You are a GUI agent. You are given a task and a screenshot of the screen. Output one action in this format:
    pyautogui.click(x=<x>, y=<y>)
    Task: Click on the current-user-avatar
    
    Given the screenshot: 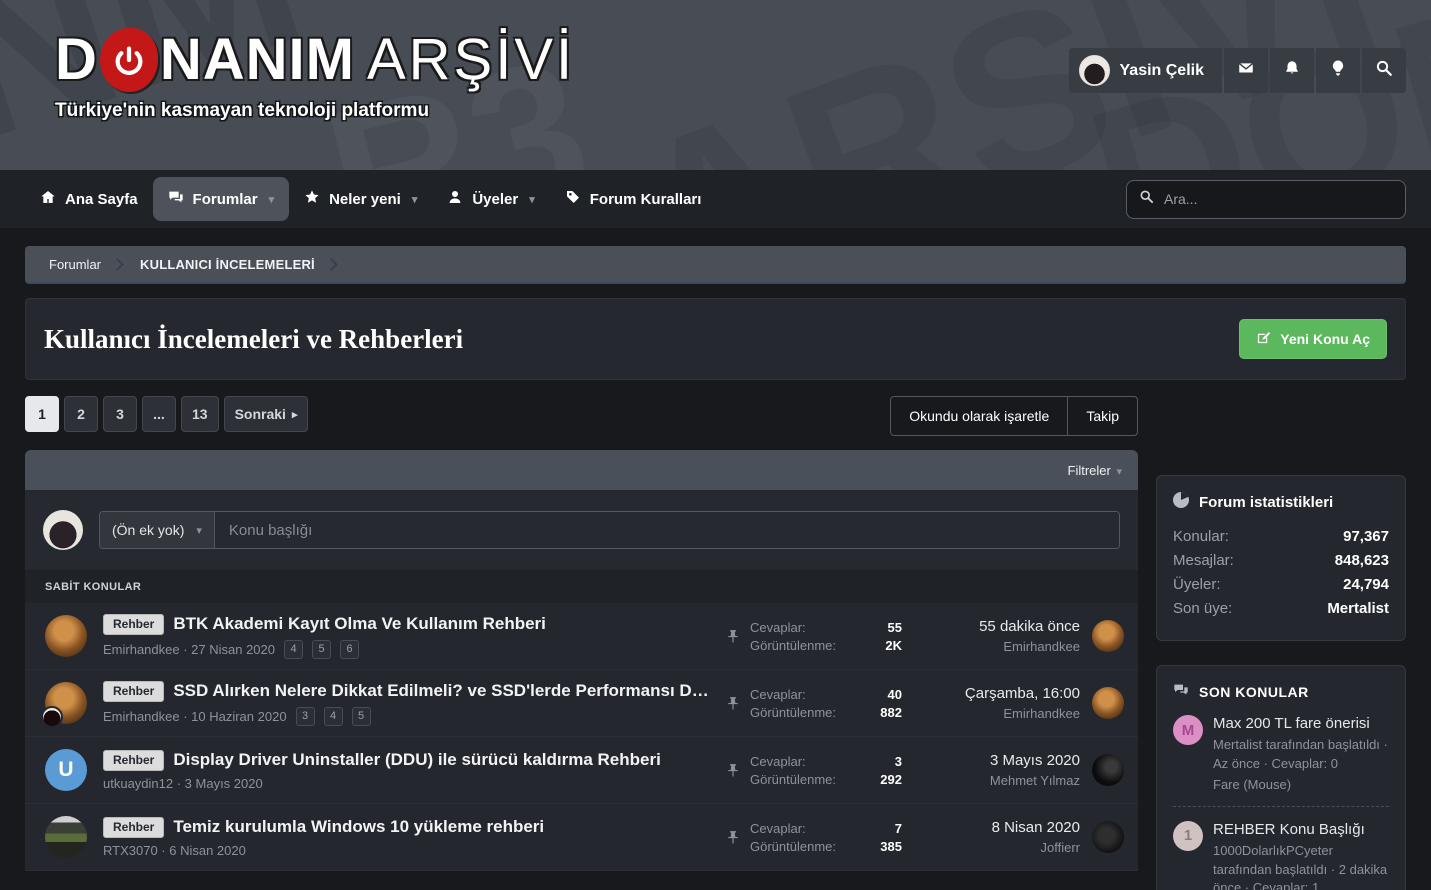 What is the action you would take?
    pyautogui.click(x=63, y=530)
    